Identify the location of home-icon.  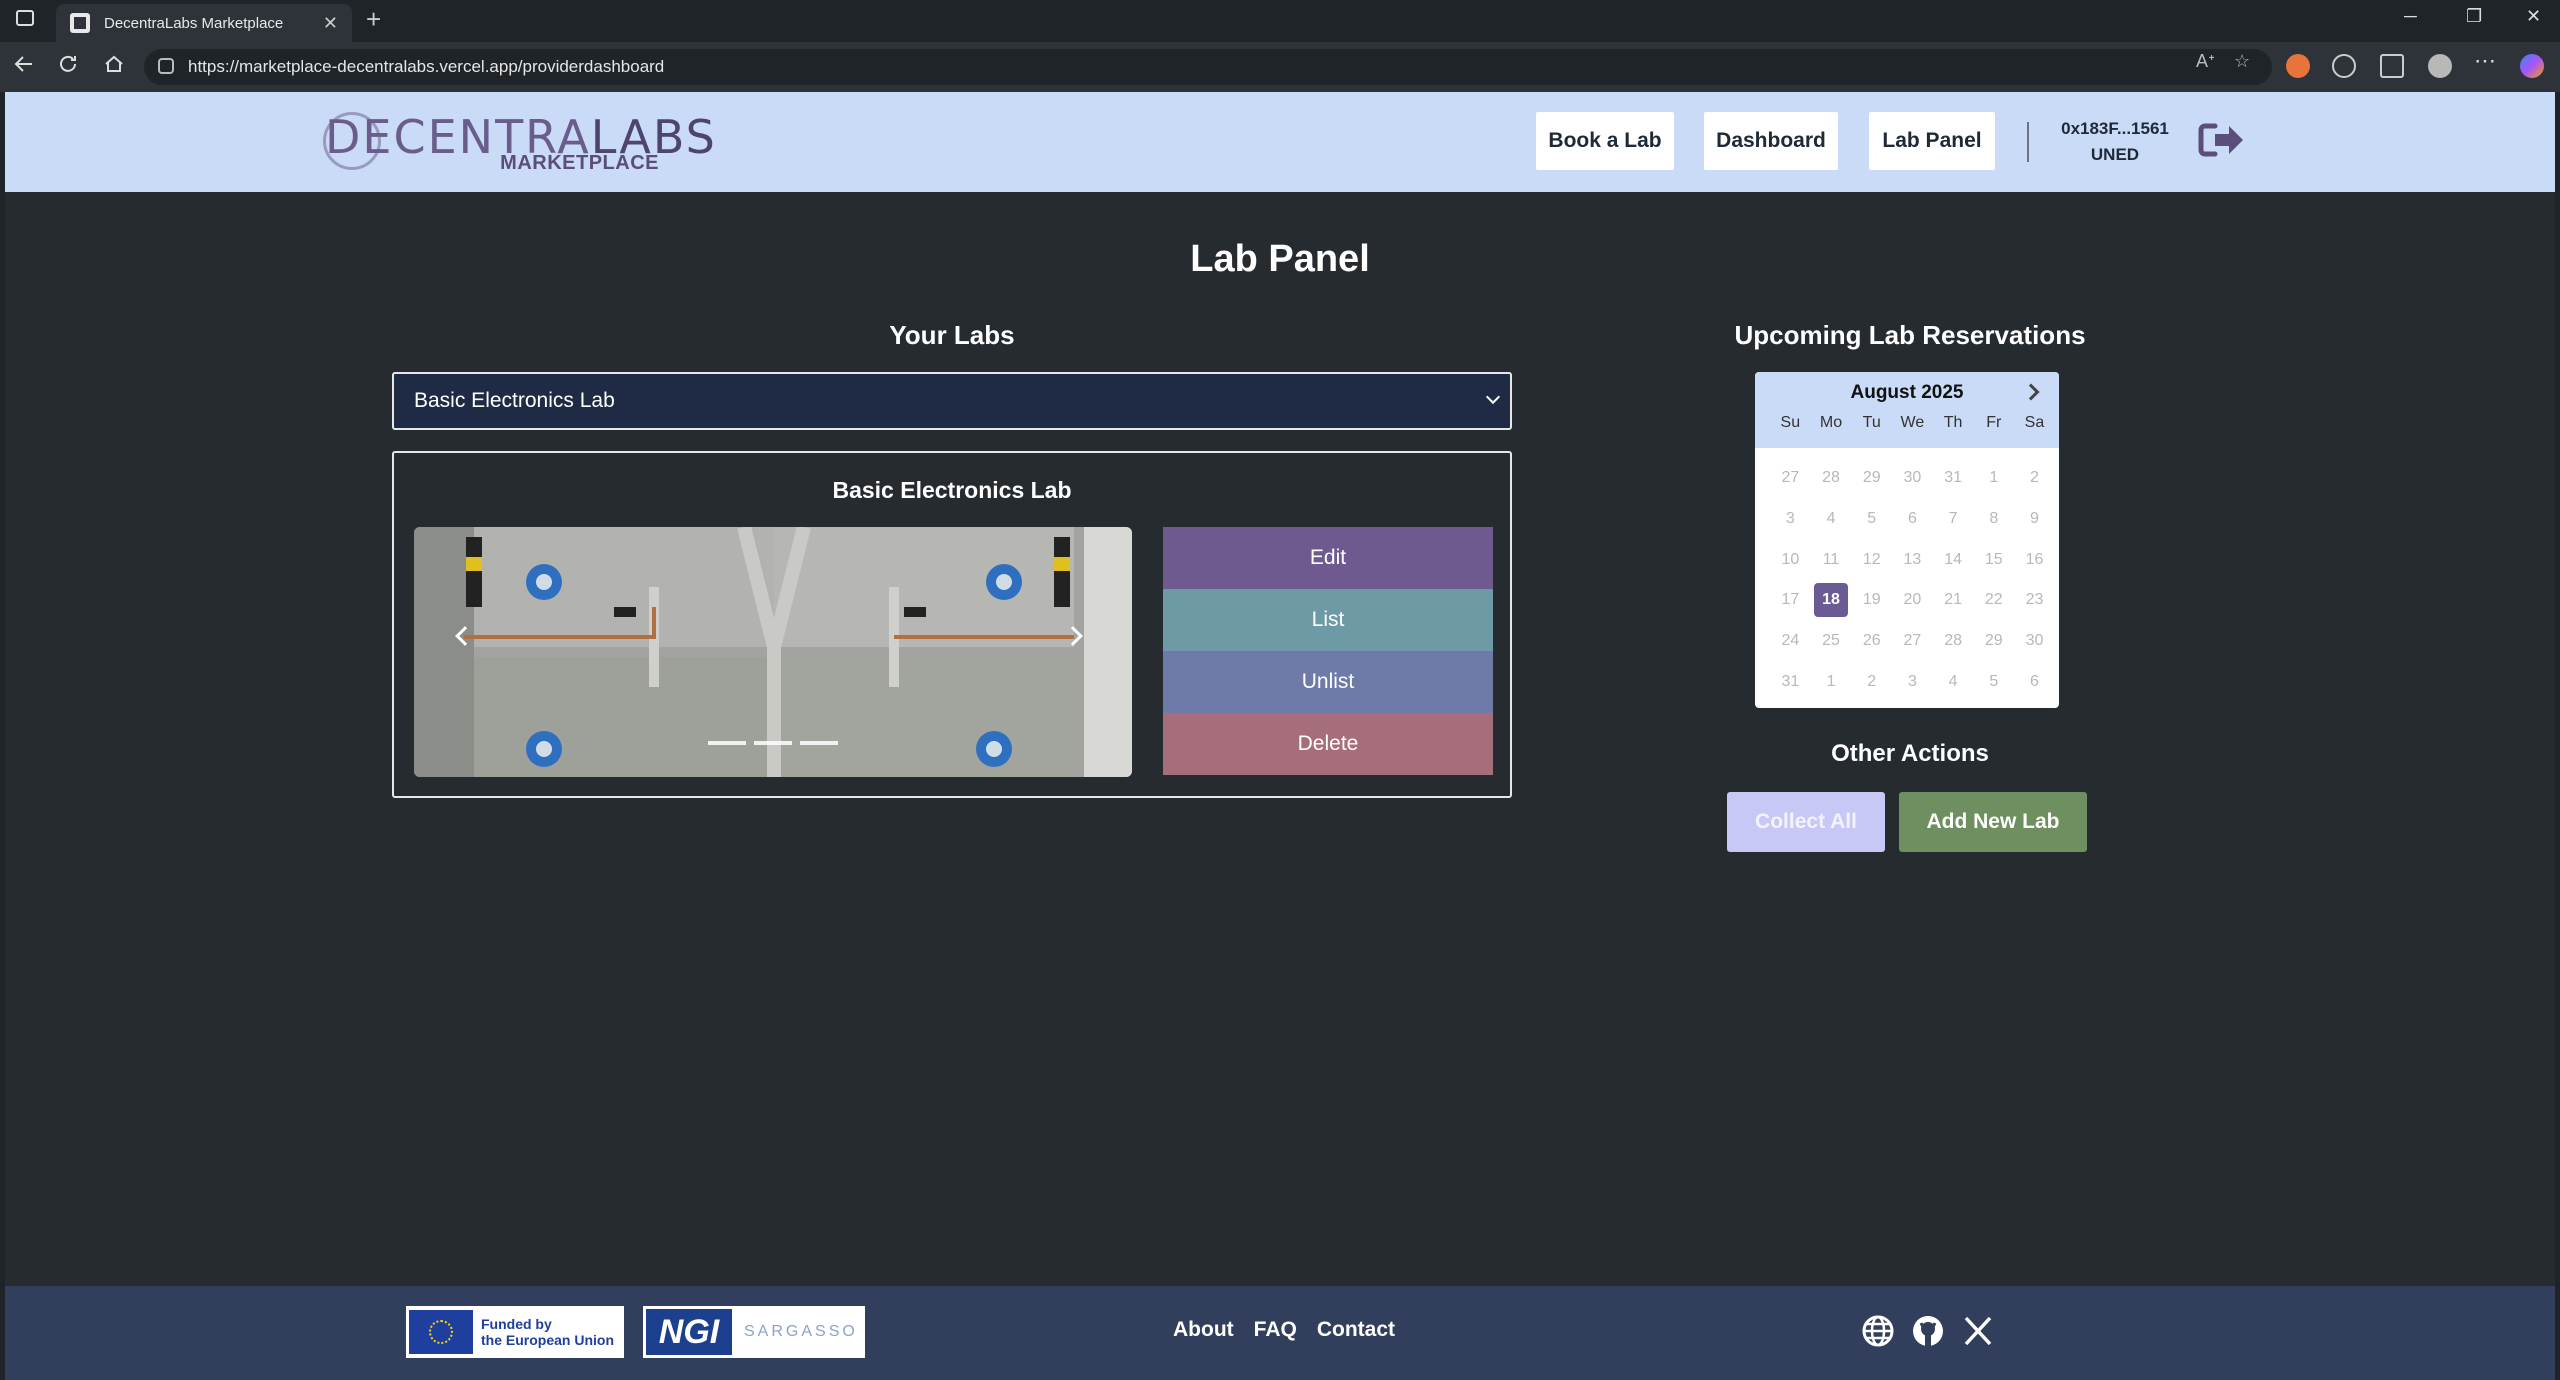
(114, 64).